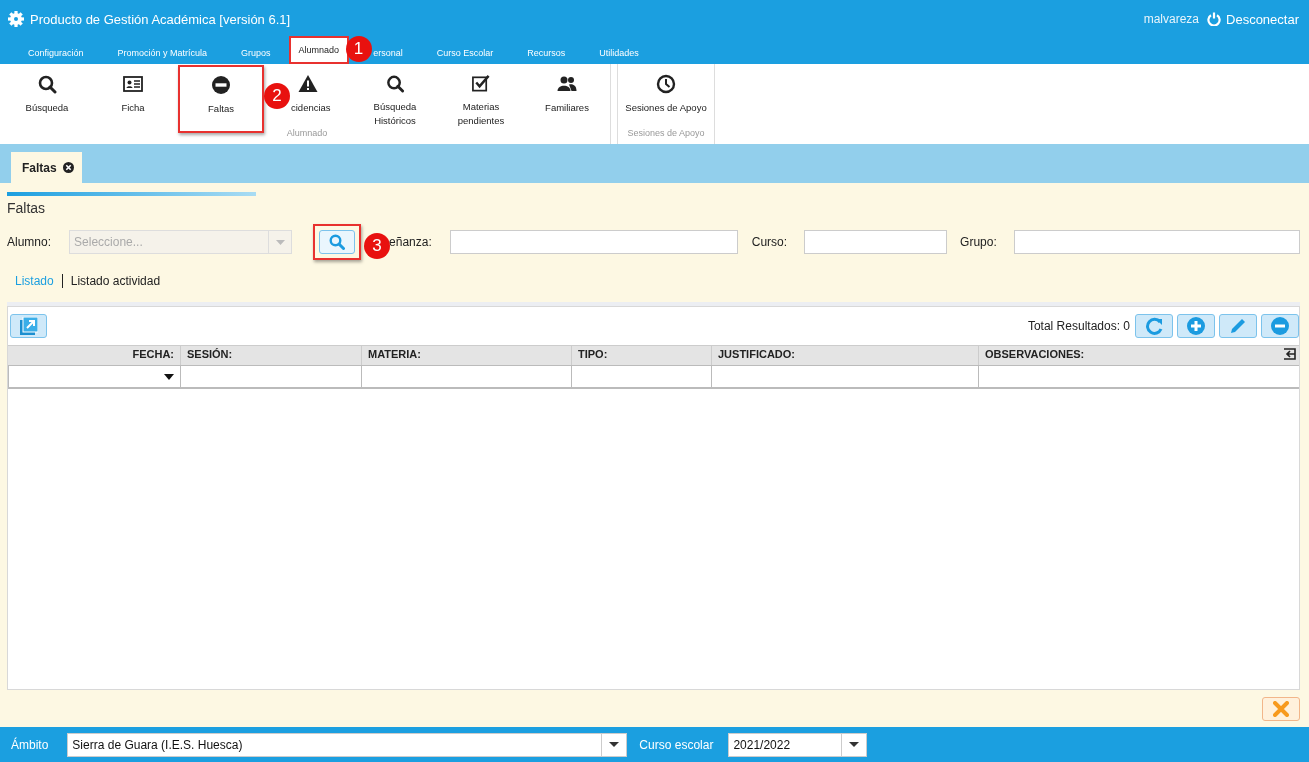 The image size is (1309, 762). Describe the element at coordinates (347, 744) in the screenshot. I see `dropdown: Sierra de Guara (I.E.S. Huesca)` at that location.